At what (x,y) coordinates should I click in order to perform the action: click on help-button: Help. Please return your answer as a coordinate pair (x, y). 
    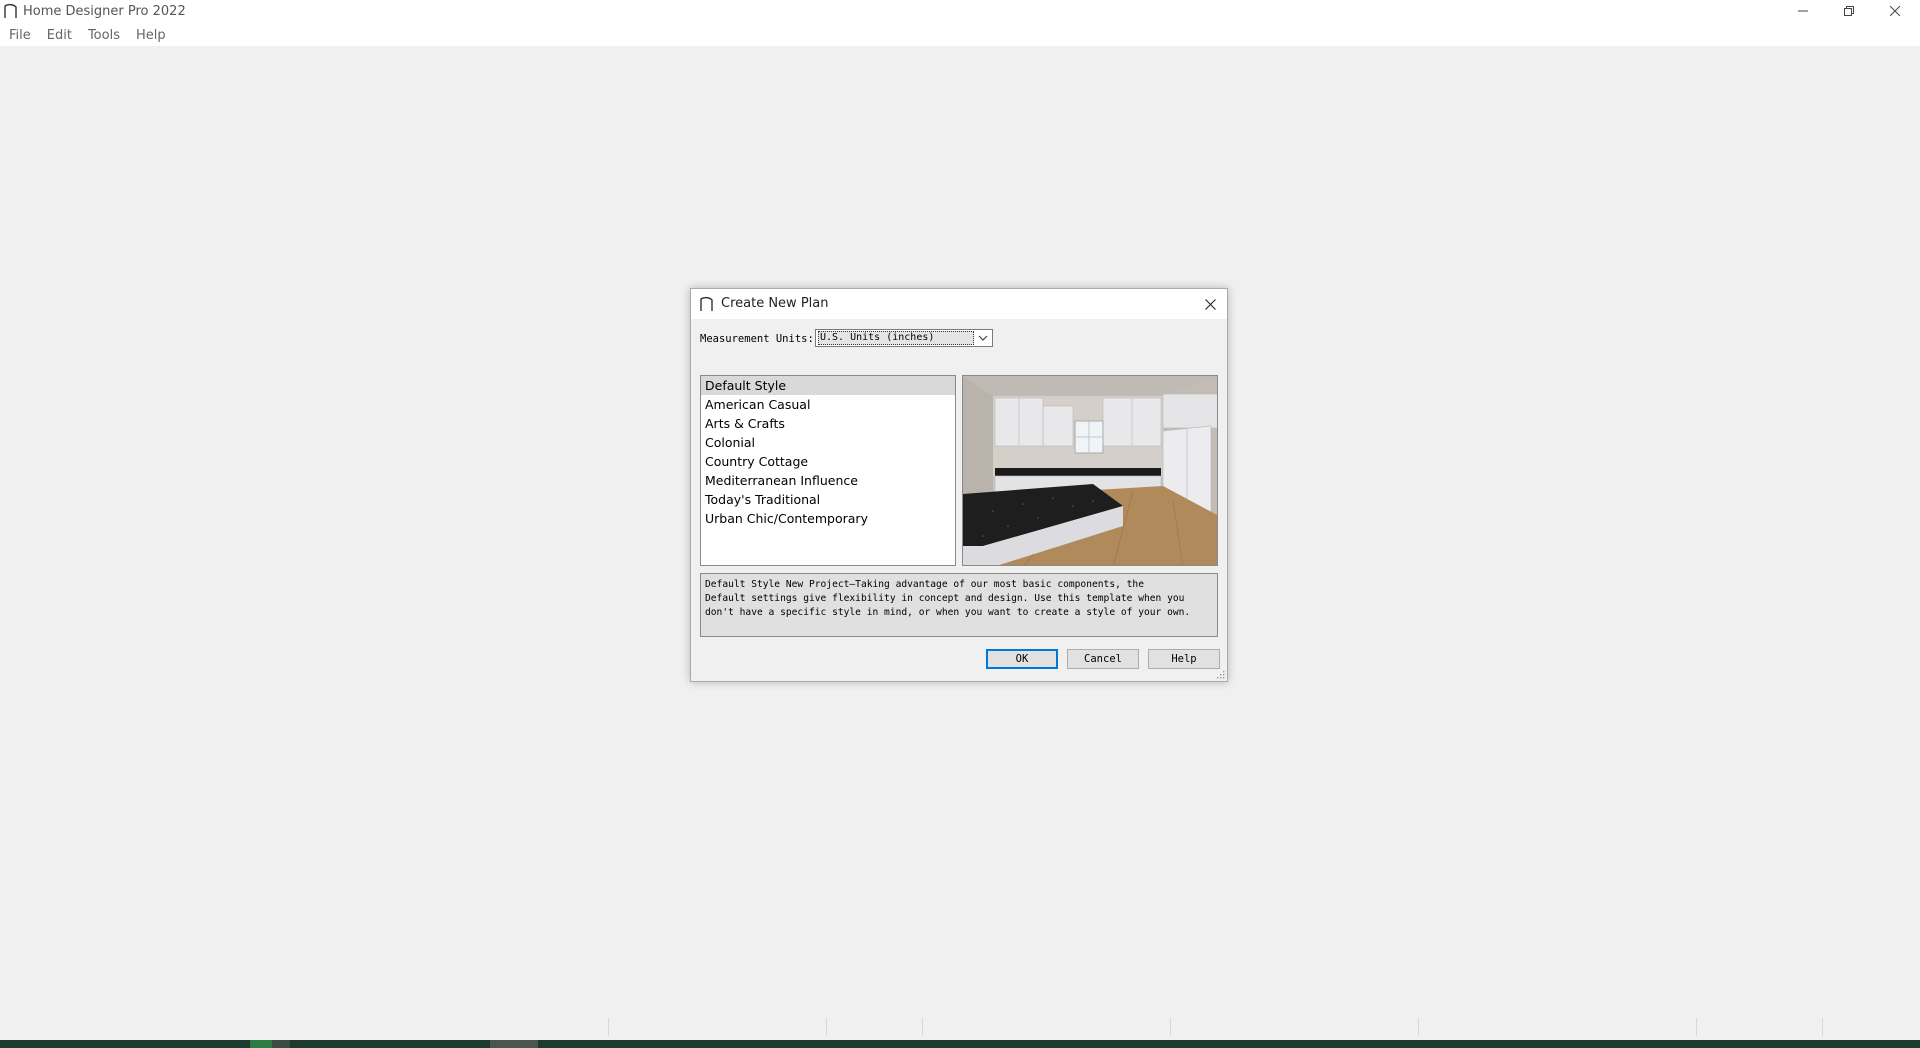
    Looking at the image, I should click on (1184, 659).